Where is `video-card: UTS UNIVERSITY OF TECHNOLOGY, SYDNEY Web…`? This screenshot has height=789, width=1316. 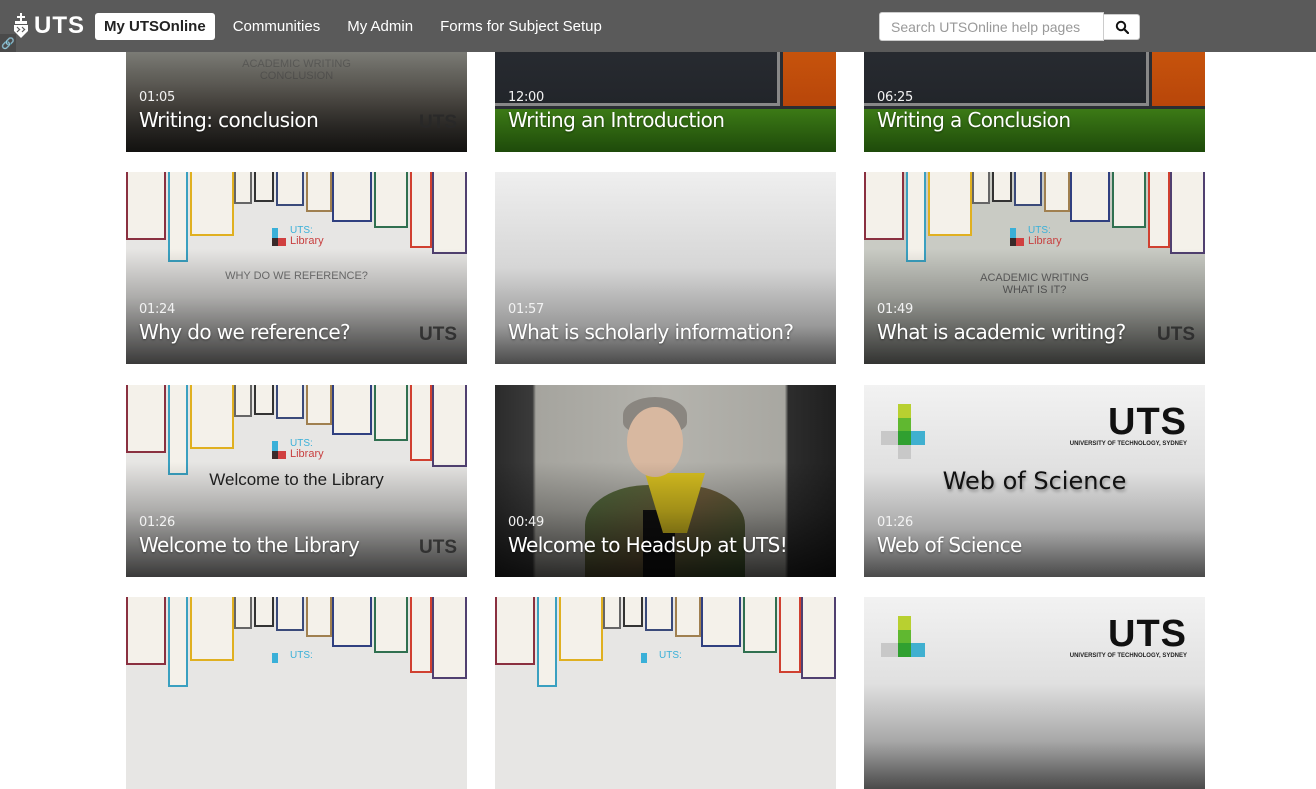 video-card: UTS UNIVERSITY OF TECHNOLOGY, SYDNEY Web… is located at coordinates (1034, 481).